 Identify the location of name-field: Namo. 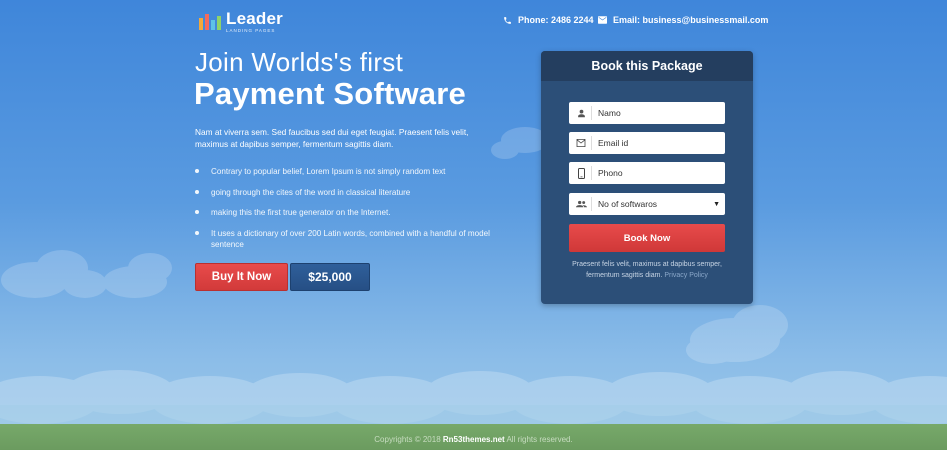
(647, 113).